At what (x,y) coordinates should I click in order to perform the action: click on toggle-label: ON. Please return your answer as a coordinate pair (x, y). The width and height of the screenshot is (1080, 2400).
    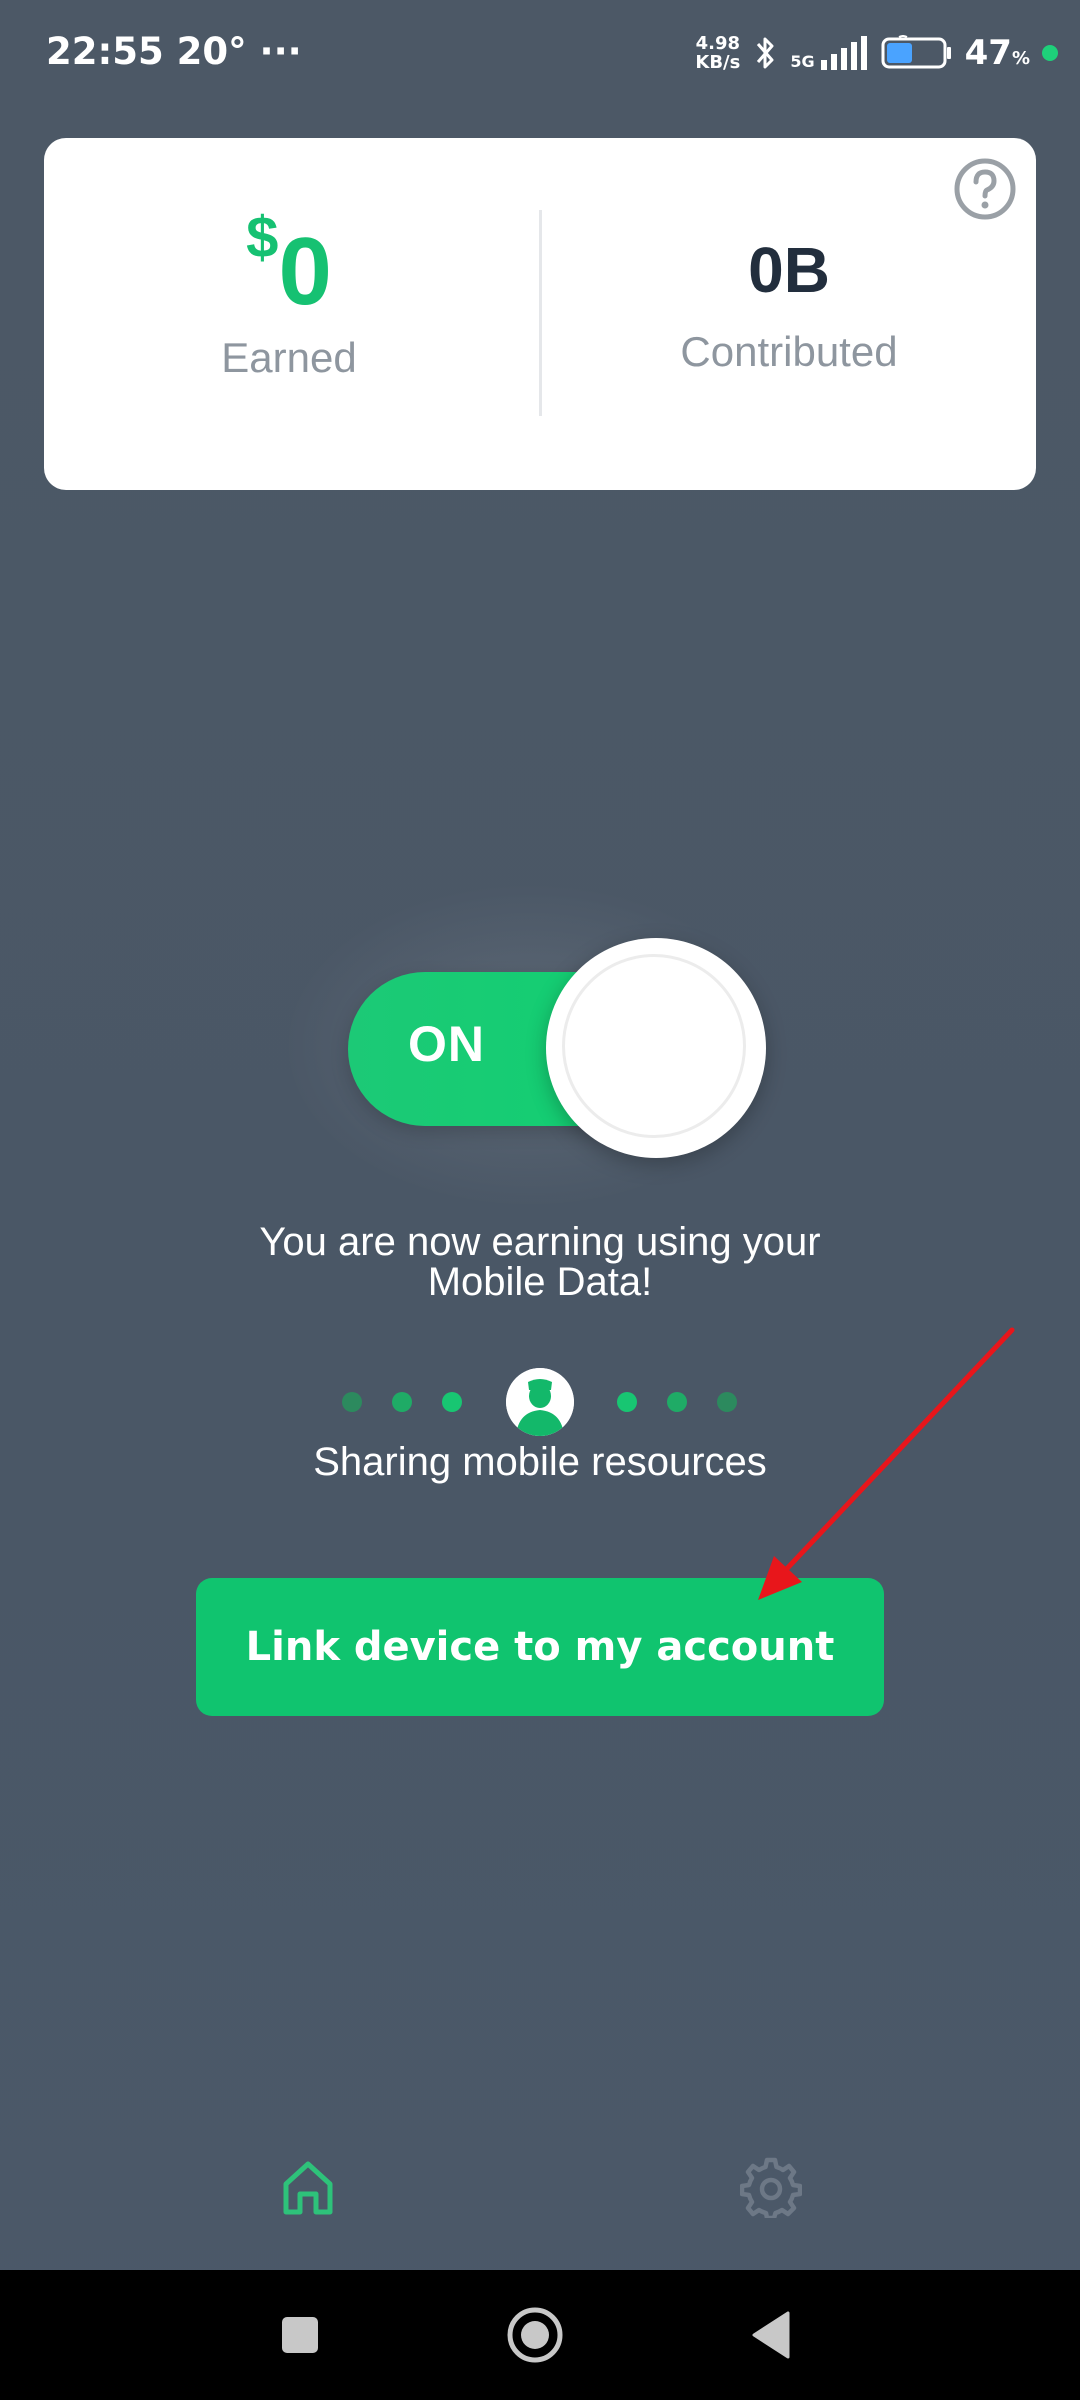
    Looking at the image, I should click on (446, 1044).